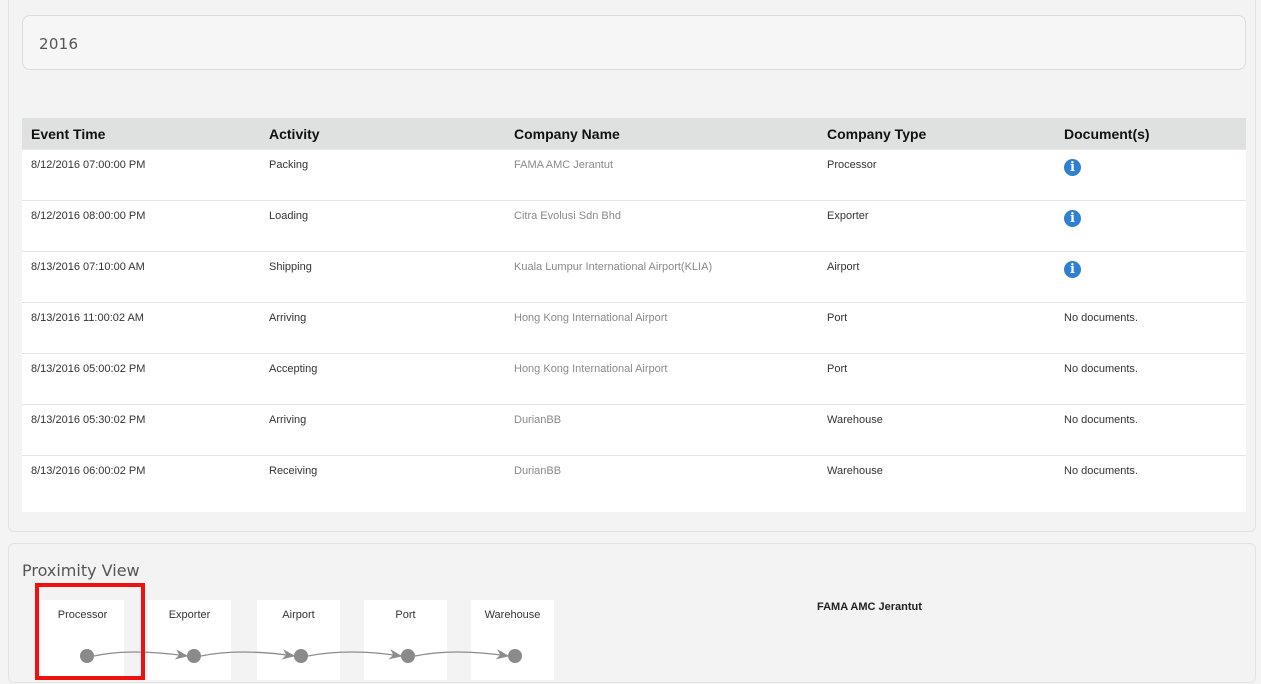  Describe the element at coordinates (405, 615) in the screenshot. I see `node-label: Port` at that location.